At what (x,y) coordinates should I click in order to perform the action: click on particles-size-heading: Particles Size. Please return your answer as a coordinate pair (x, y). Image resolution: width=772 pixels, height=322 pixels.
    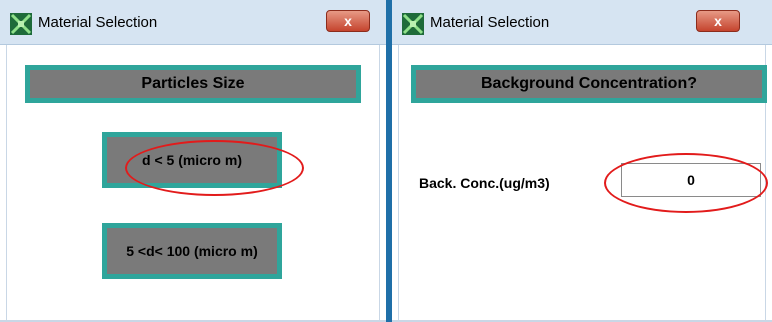
    Looking at the image, I should click on (193, 84).